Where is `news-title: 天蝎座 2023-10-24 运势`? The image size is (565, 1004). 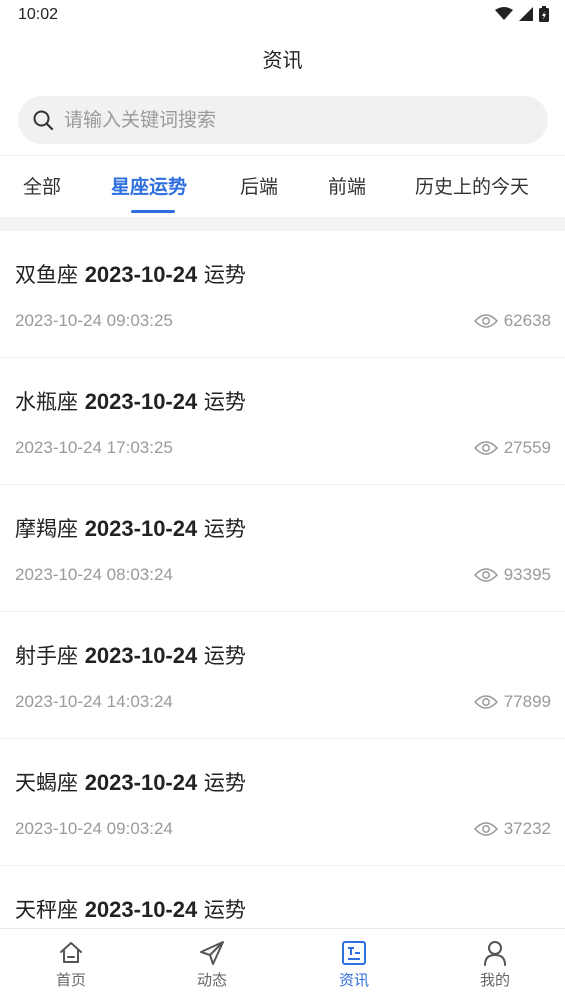 news-title: 天蝎座 2023-10-24 运势 is located at coordinates (130, 782).